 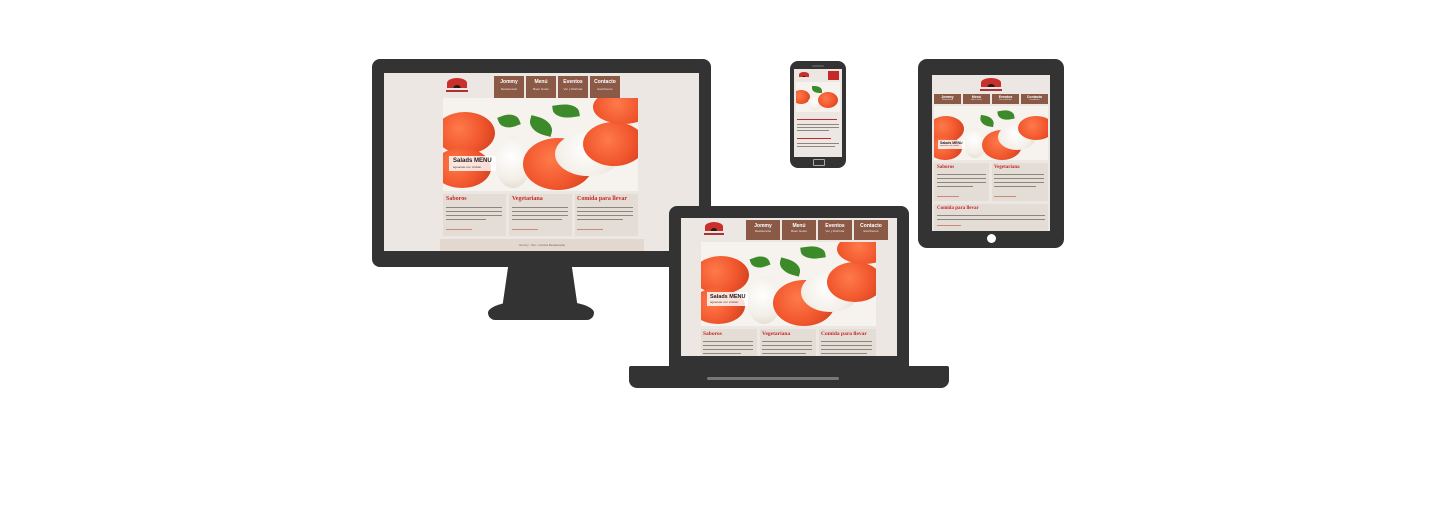 I want to click on nav-label: Menú, so click(x=541, y=82).